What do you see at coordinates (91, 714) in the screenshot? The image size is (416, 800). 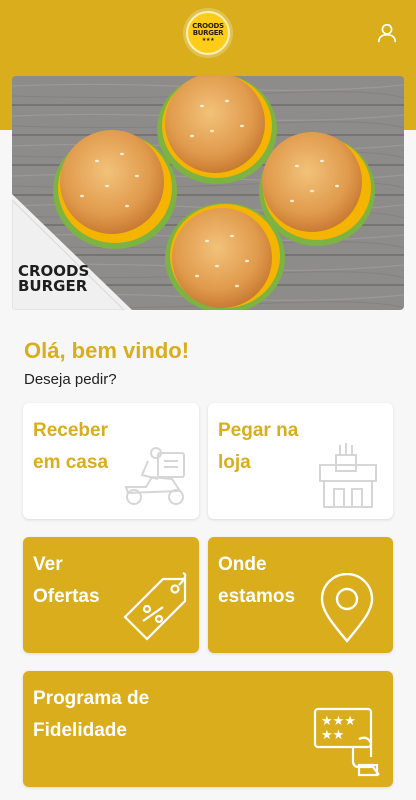 I see `loyalty-label: Programa de Fidelidade` at bounding box center [91, 714].